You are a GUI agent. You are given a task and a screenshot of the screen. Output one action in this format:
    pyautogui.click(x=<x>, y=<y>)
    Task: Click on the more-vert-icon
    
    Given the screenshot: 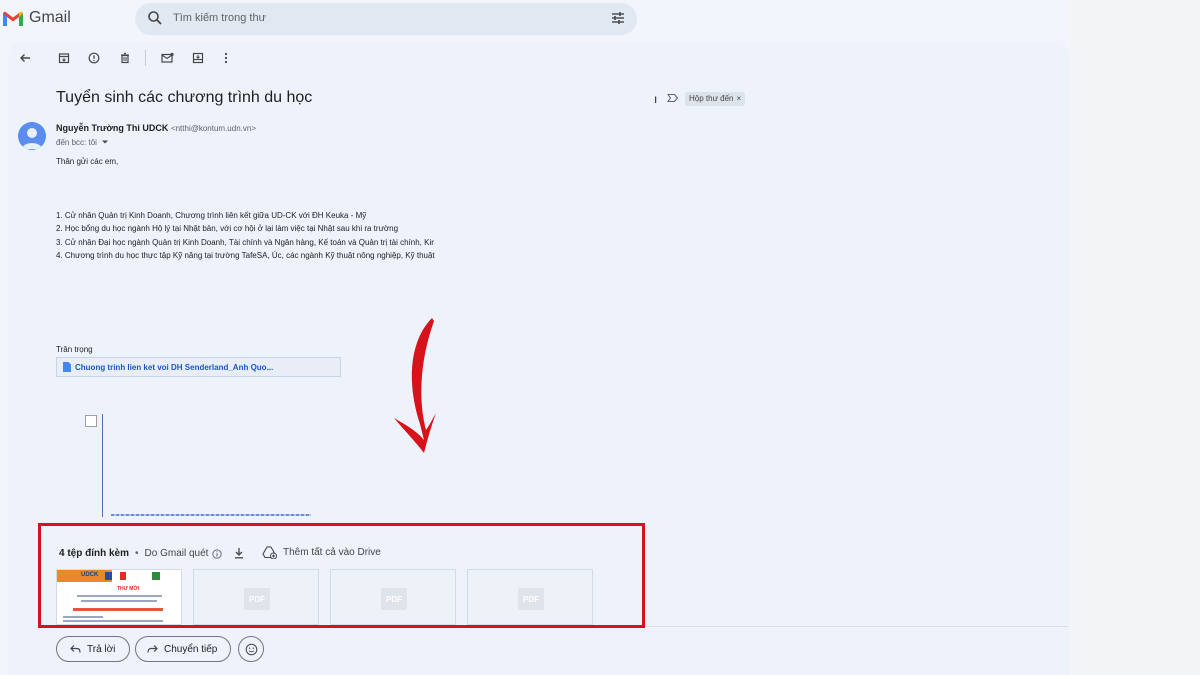 What is the action you would take?
    pyautogui.click(x=226, y=58)
    